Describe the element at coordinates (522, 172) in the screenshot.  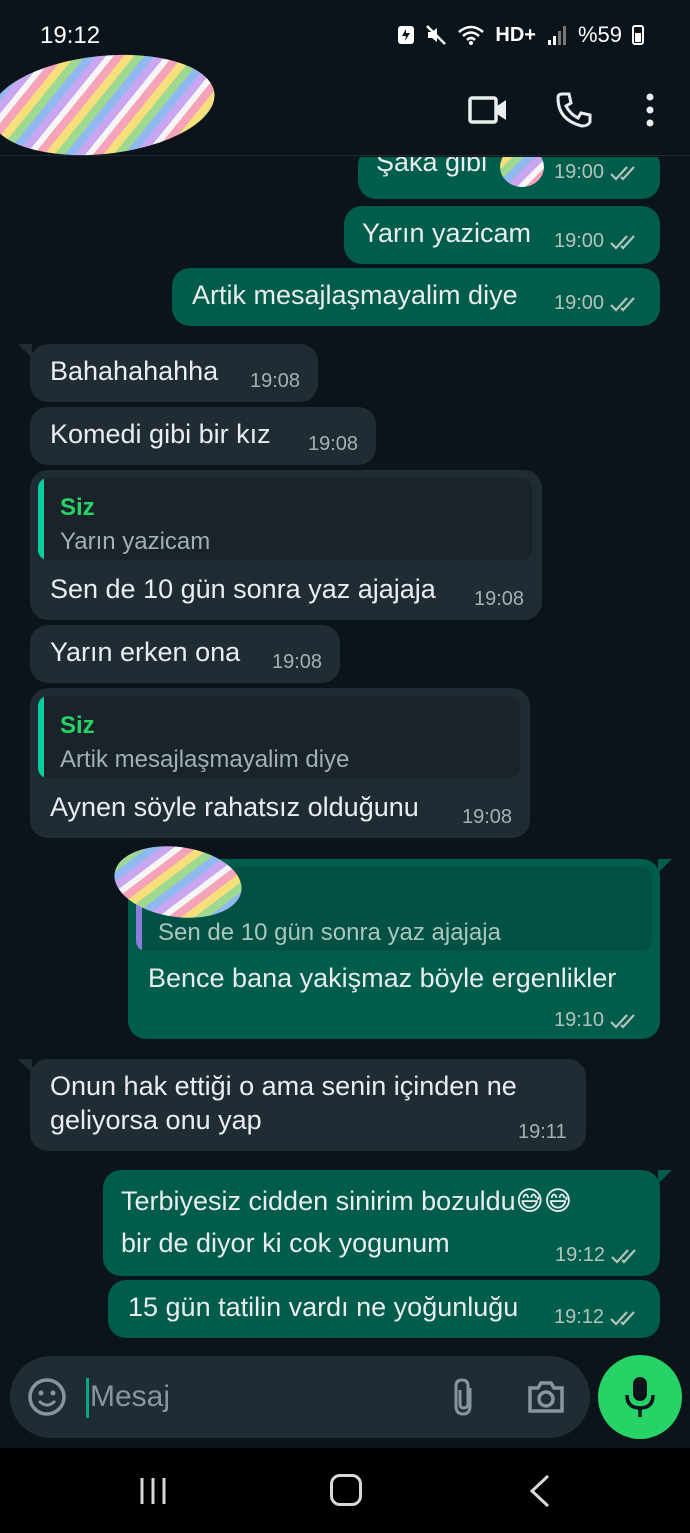
I see `redacted-sticker` at that location.